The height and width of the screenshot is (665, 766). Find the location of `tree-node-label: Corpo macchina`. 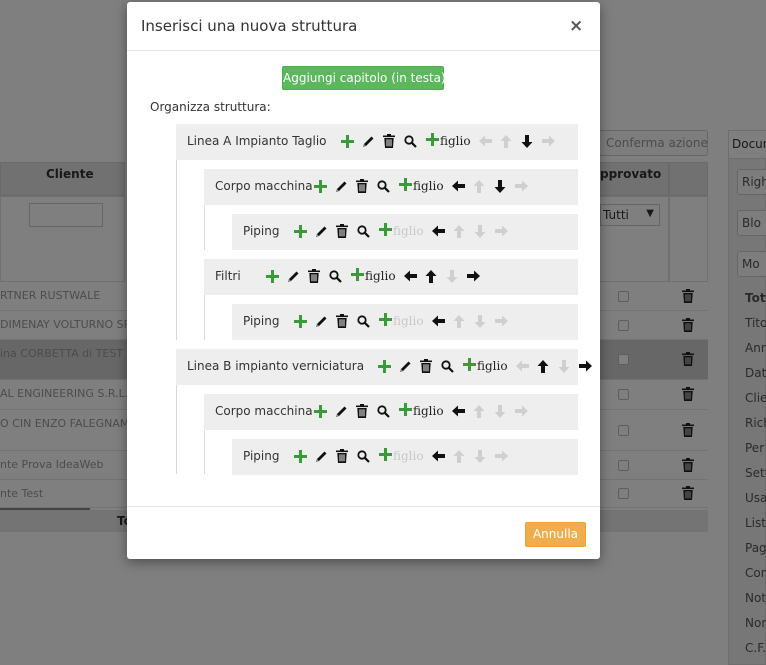

tree-node-label: Corpo macchina is located at coordinates (264, 411).